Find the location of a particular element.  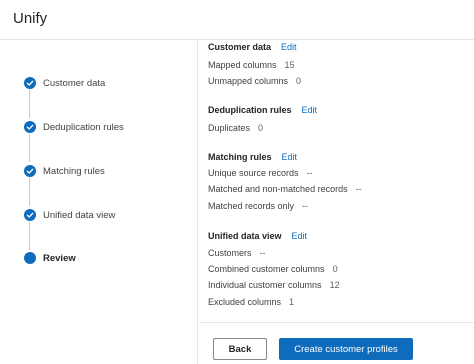

customer-data-section-header: Customer data Edit is located at coordinates (252, 47).